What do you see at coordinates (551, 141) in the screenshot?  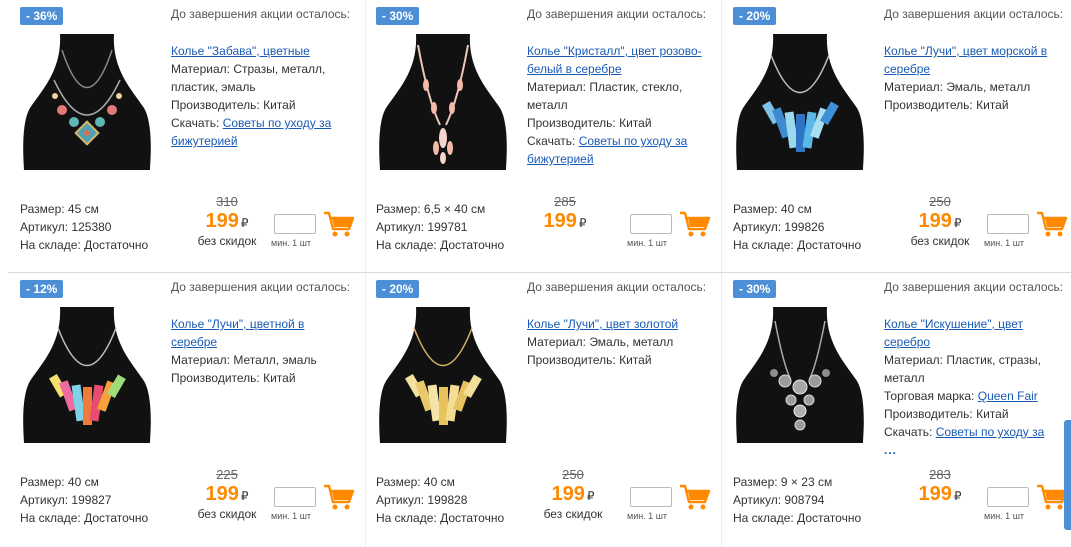 I see `download-label: Скачать:` at bounding box center [551, 141].